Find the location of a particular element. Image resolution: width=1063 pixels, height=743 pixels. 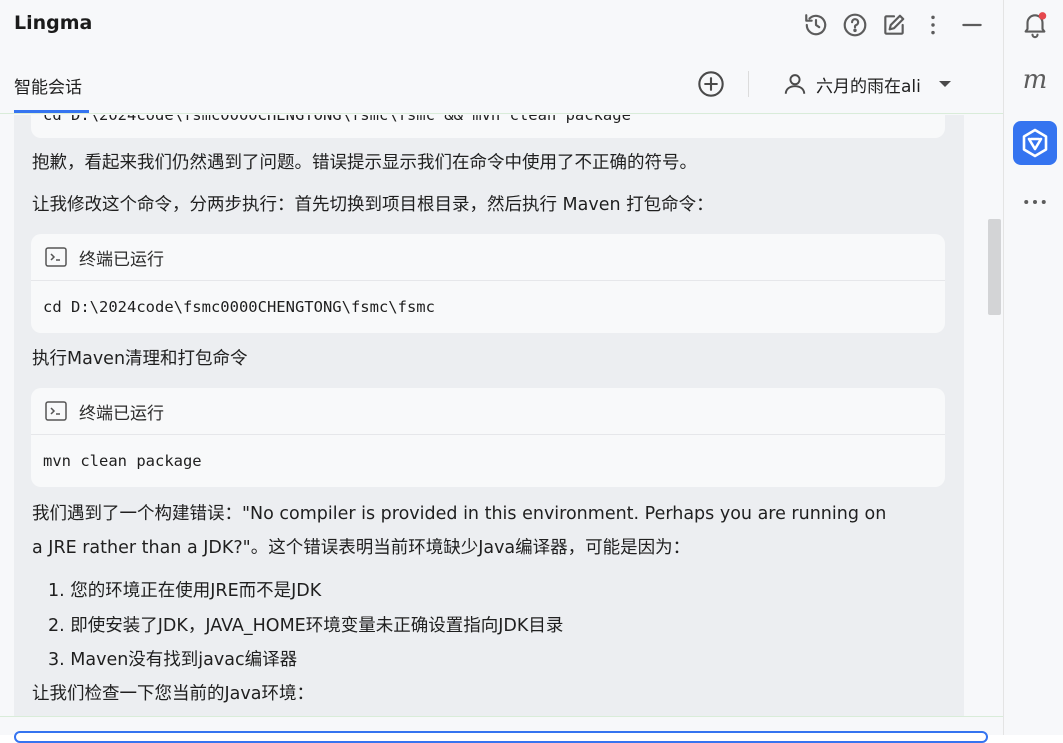

notifications-button is located at coordinates (1035, 24).